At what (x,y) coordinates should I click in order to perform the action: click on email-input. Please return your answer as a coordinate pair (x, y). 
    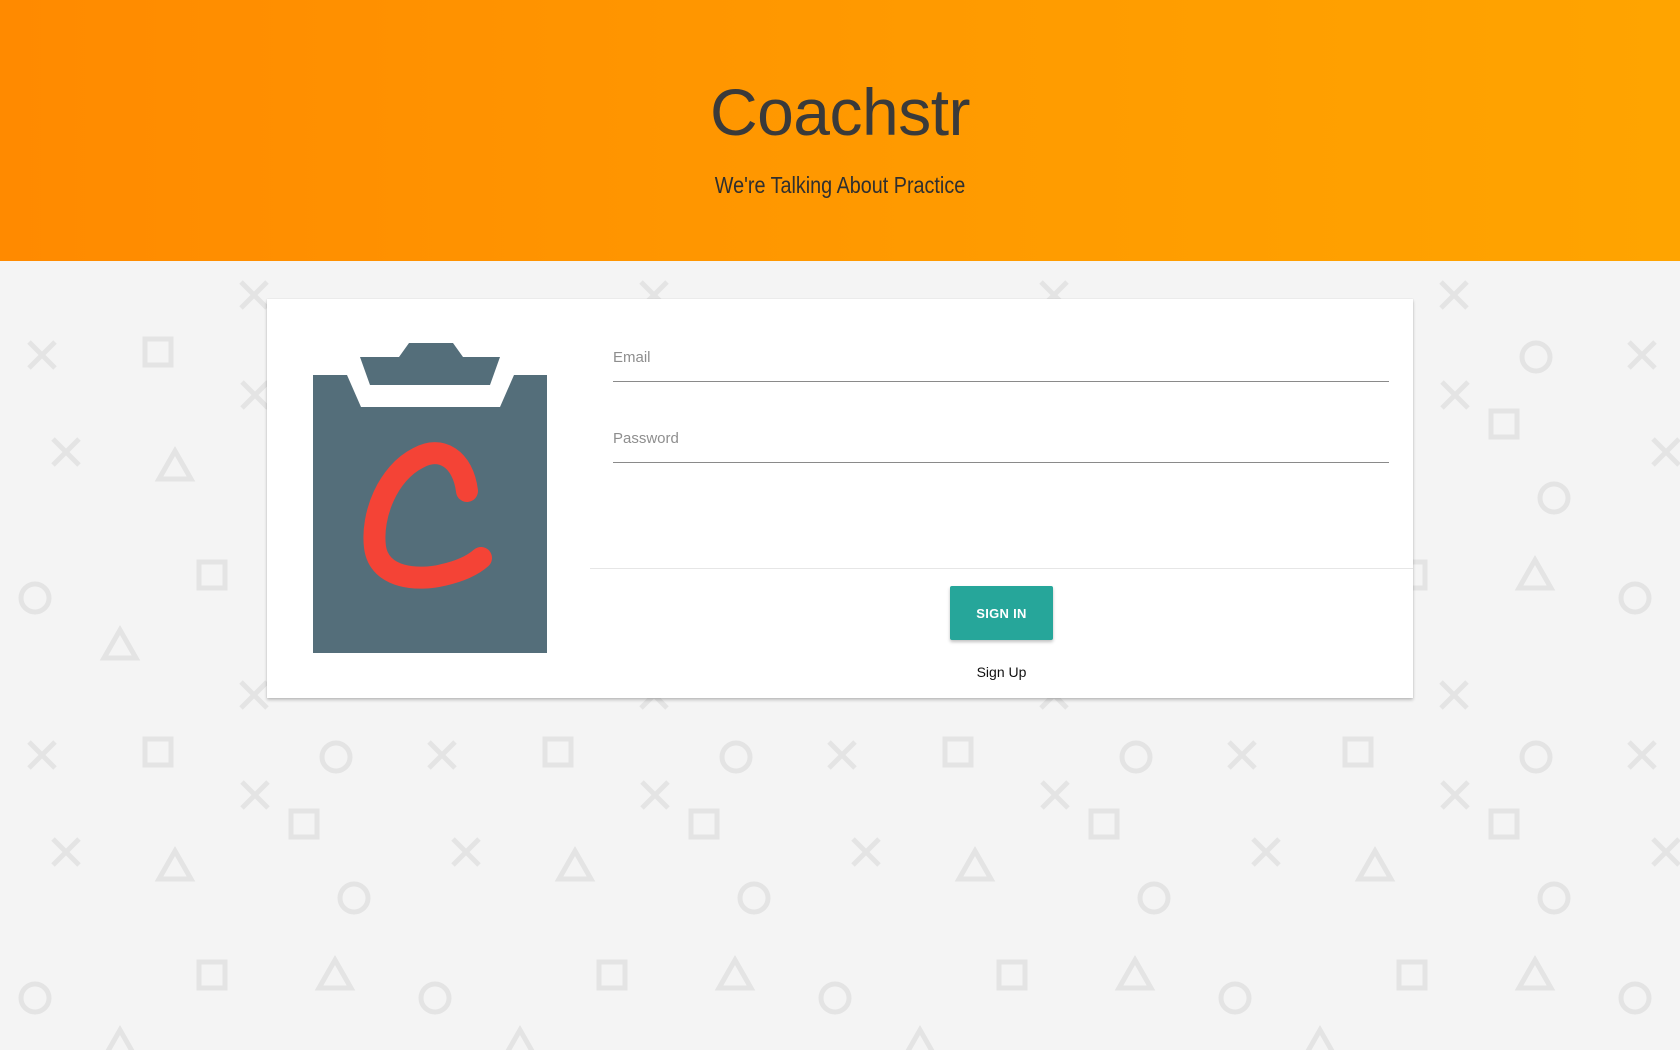
    Looking at the image, I should click on (1001, 358).